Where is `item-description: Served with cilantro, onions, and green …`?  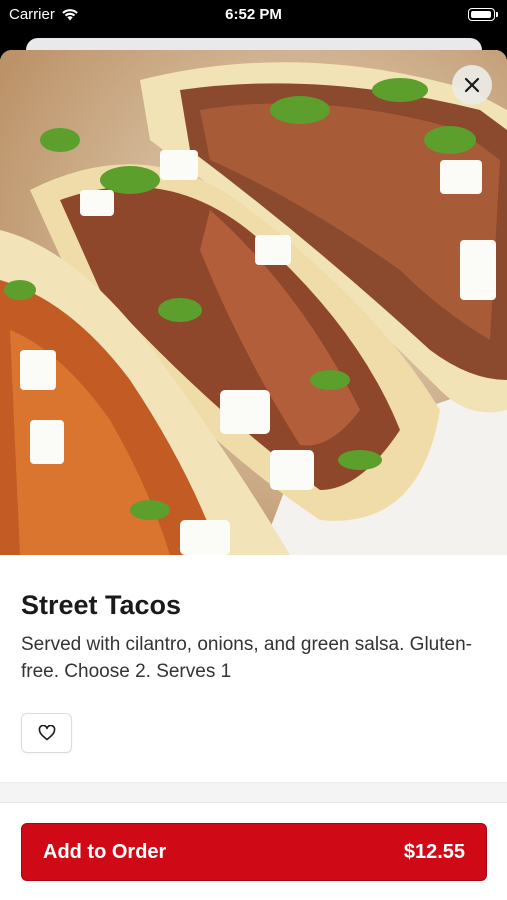
item-description: Served with cilantro, onions, and green … is located at coordinates (246, 658).